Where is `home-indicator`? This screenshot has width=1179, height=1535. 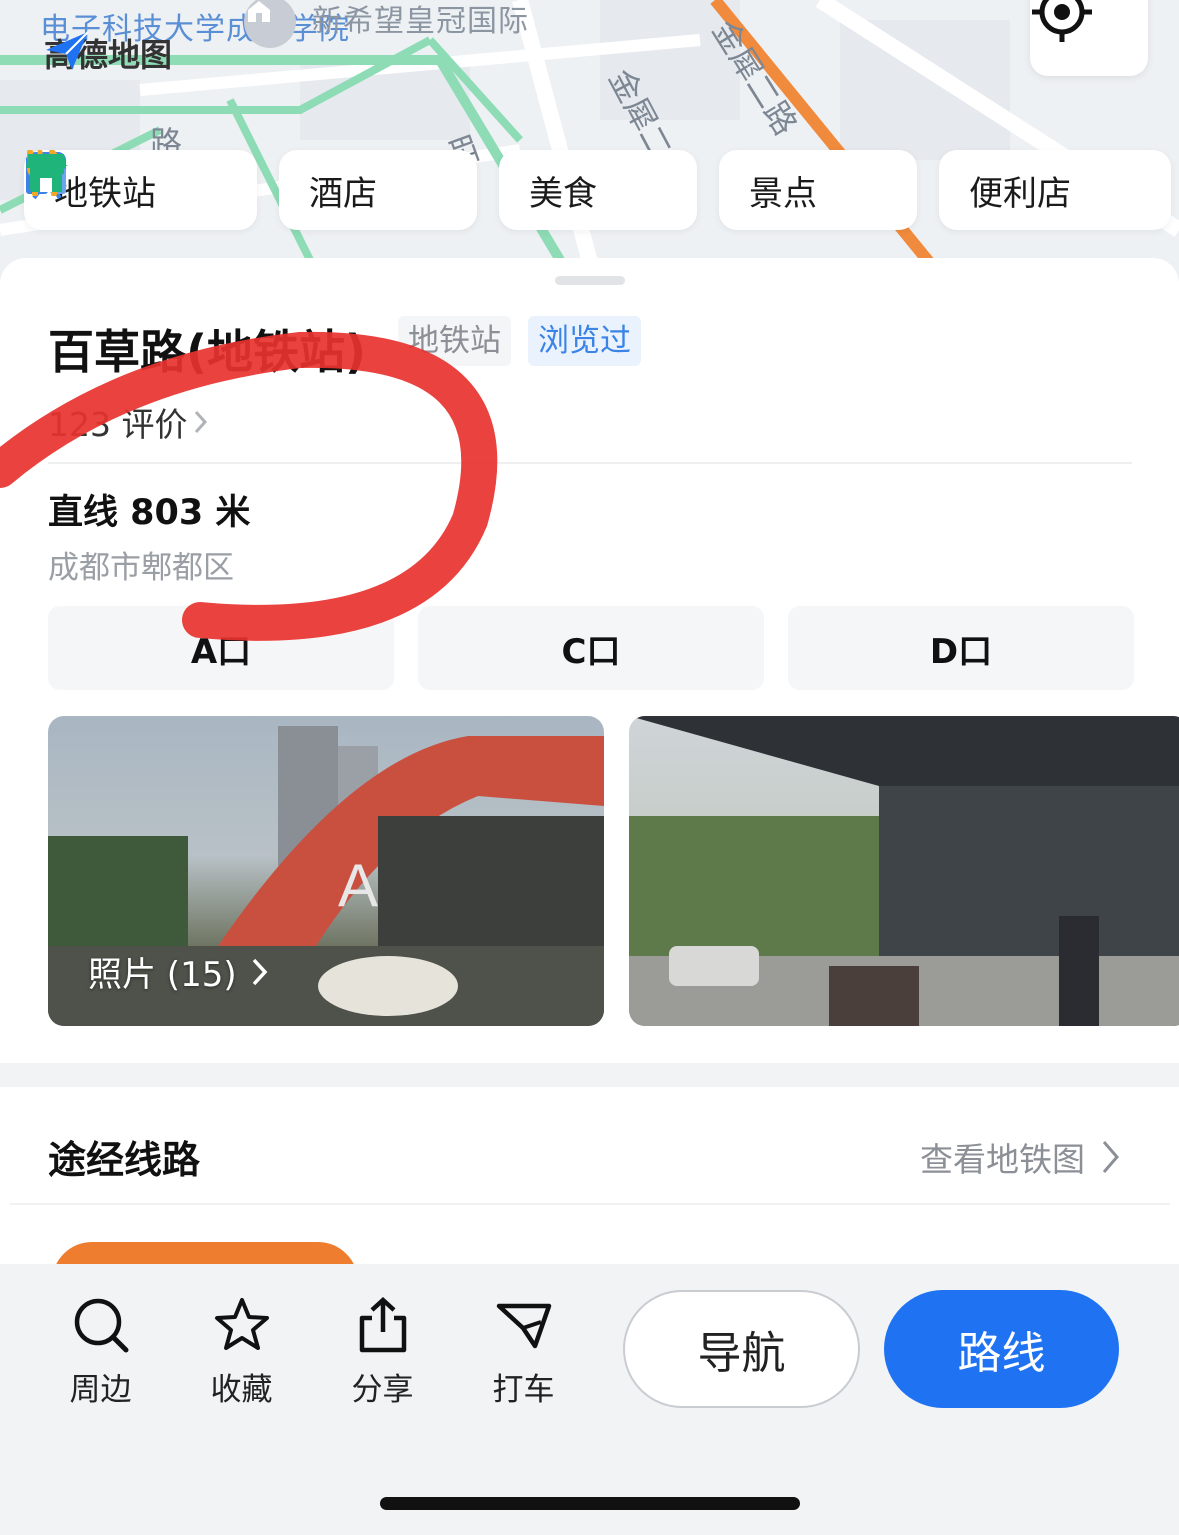
home-indicator is located at coordinates (590, 1503).